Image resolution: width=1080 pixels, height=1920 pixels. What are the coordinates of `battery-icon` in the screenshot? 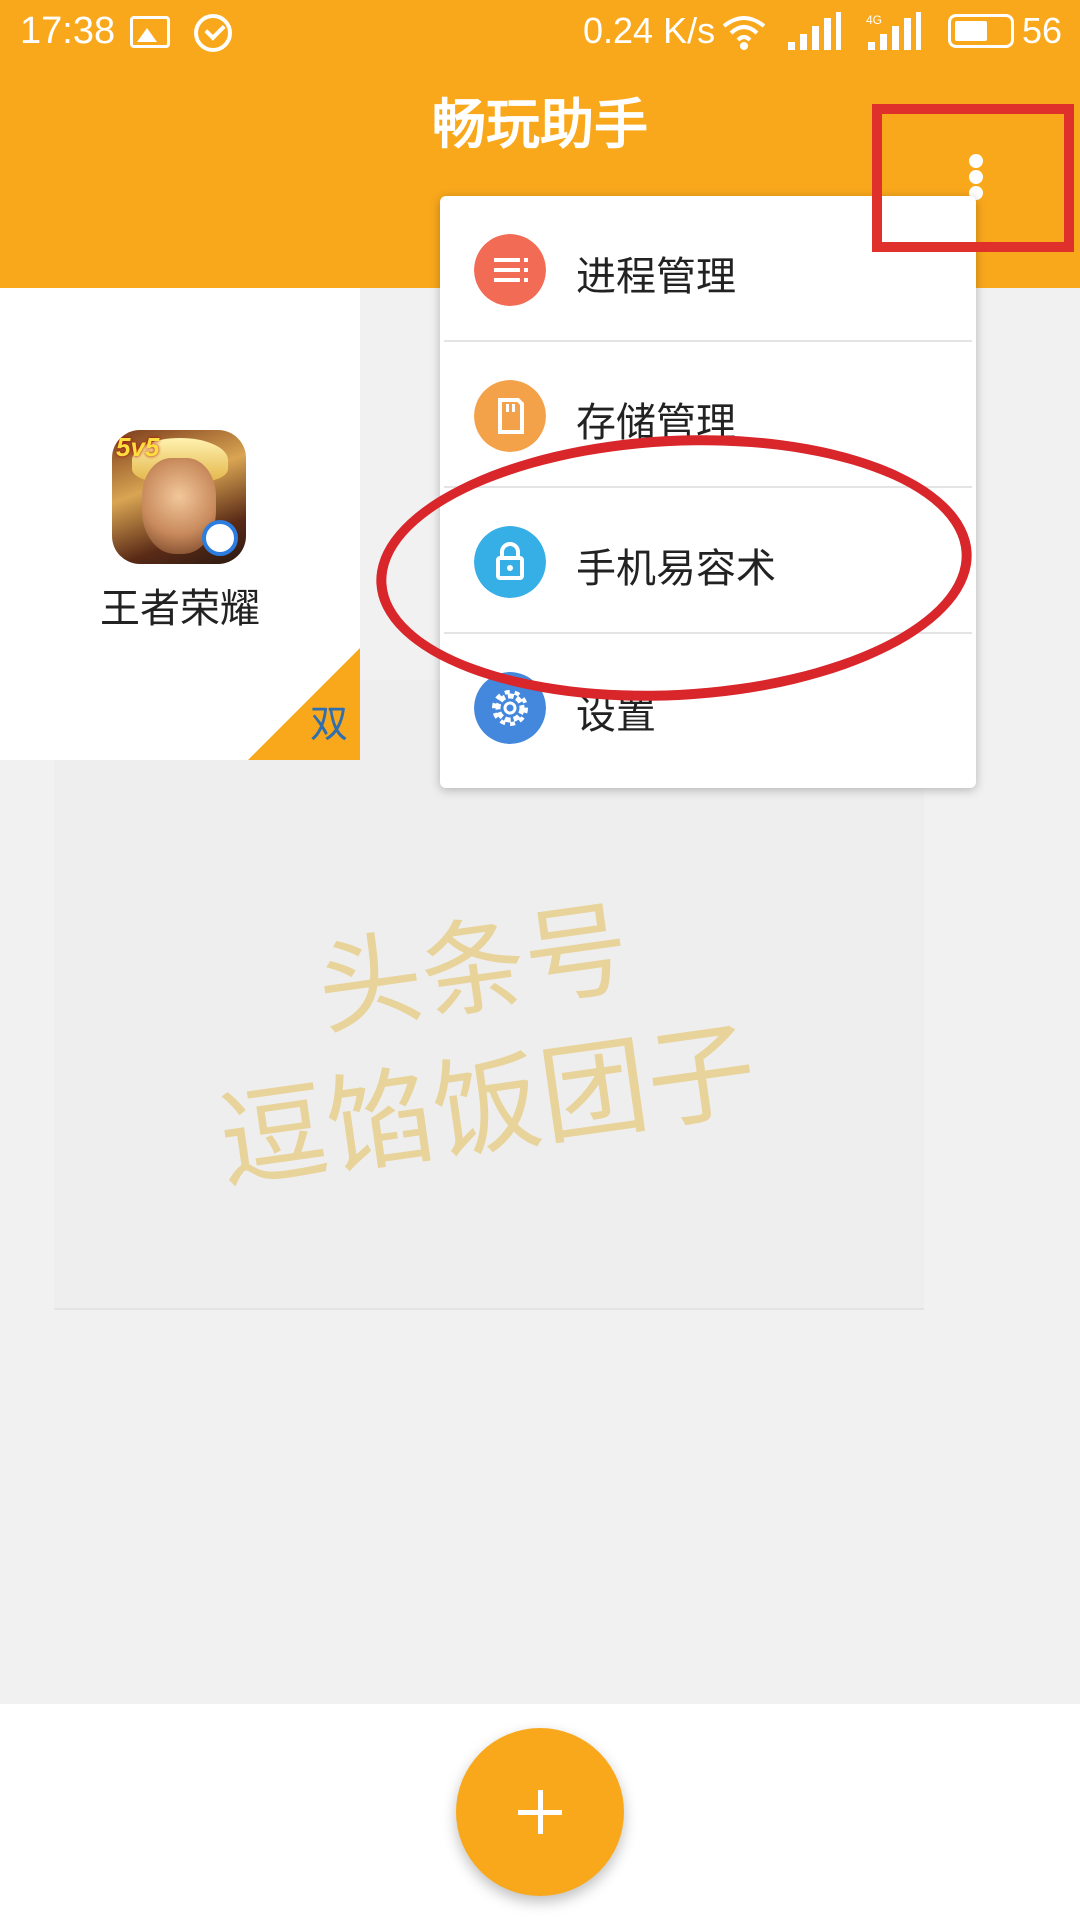 It's located at (981, 31).